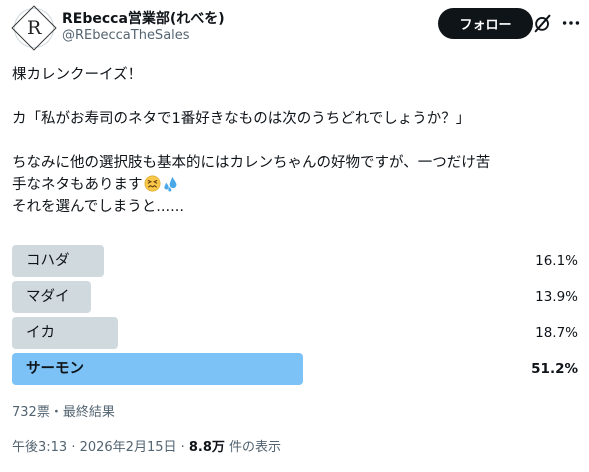 The height and width of the screenshot is (472, 589). Describe the element at coordinates (48, 297) in the screenshot. I see `poll-option-label: マダイ` at that location.